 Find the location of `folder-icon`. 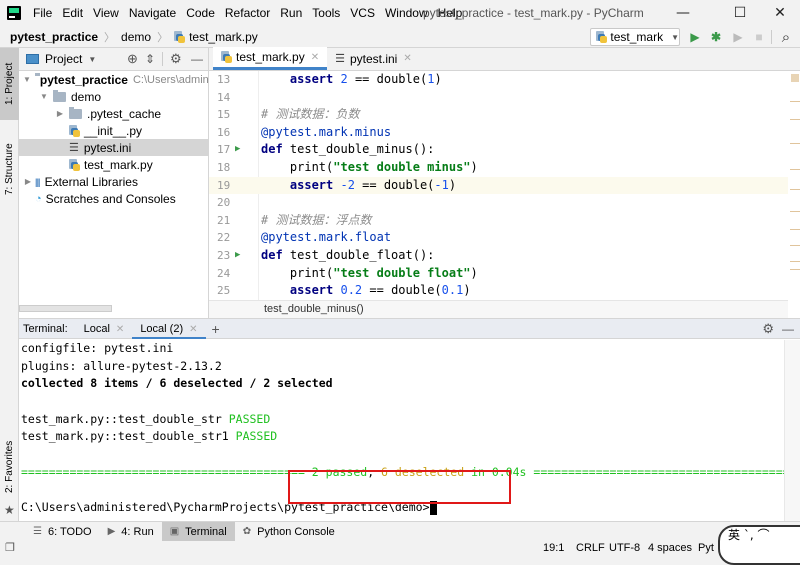

folder-icon is located at coordinates (75, 112).